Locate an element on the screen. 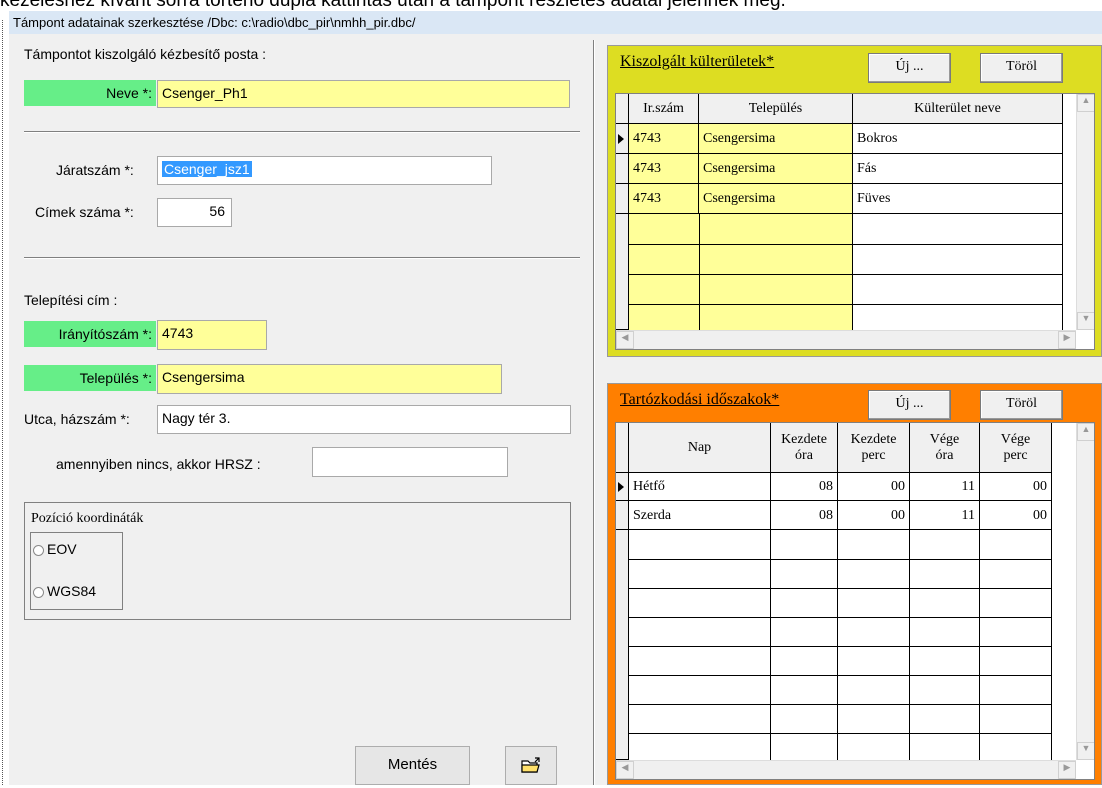 This screenshot has height=788, width=1102. zip-field: 4743 is located at coordinates (212, 335).